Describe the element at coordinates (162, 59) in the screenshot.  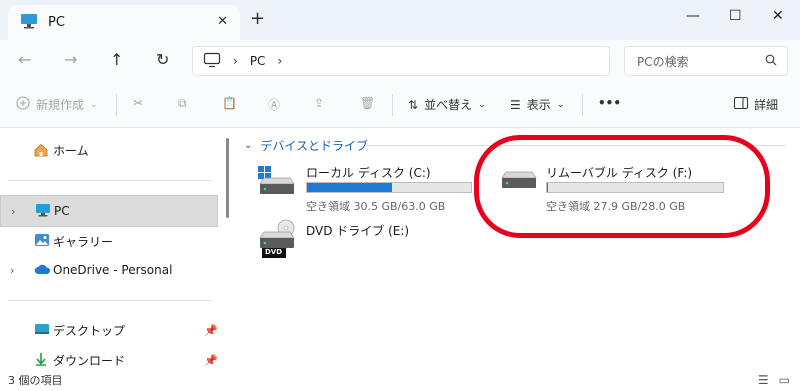
I see `refresh-icon: ↻` at that location.